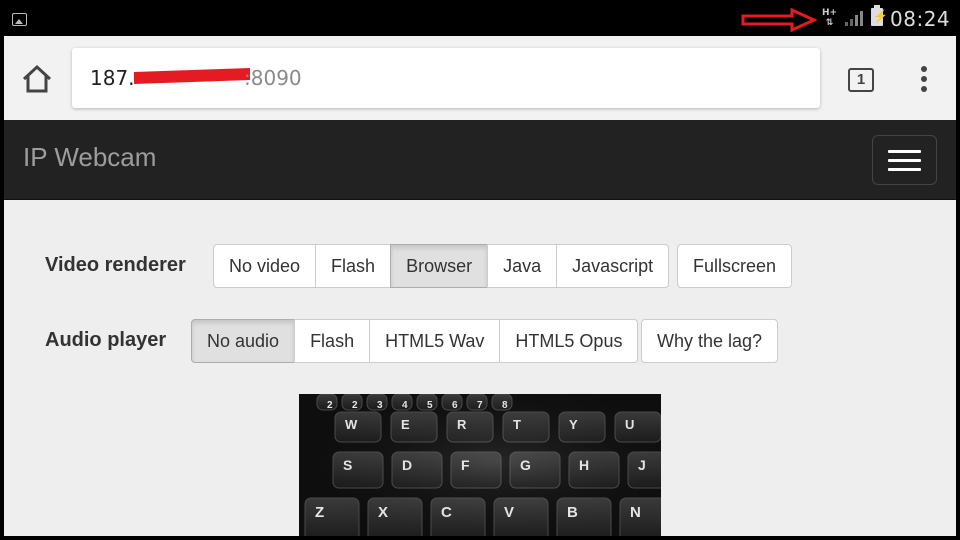  I want to click on audio-option-no-audio: No audio, so click(243, 341).